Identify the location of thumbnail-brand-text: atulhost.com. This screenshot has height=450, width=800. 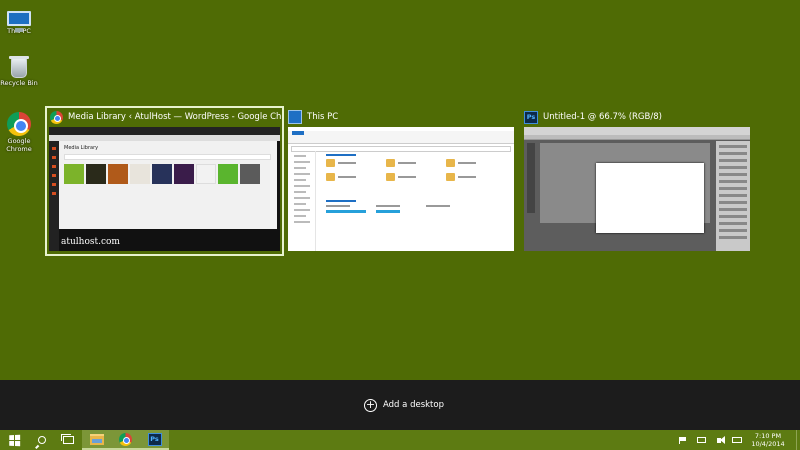
(90, 242).